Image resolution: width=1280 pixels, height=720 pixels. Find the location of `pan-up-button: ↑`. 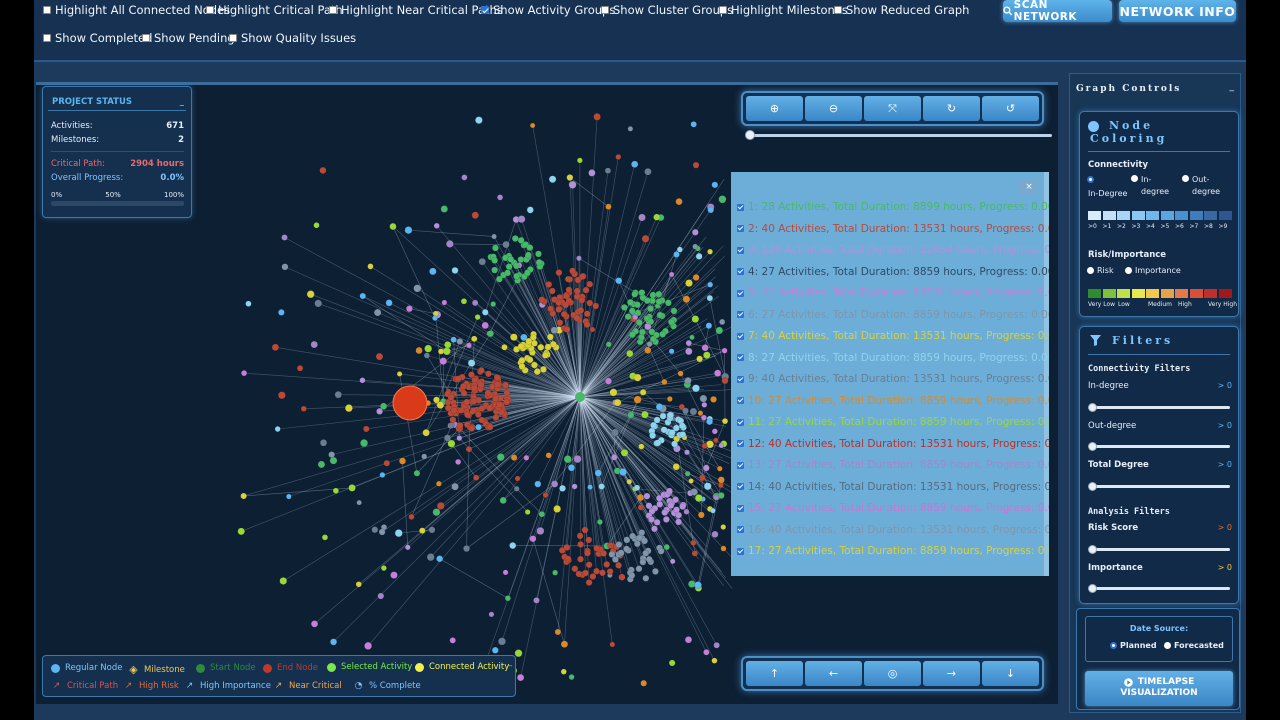

pan-up-button: ↑ is located at coordinates (774, 673).